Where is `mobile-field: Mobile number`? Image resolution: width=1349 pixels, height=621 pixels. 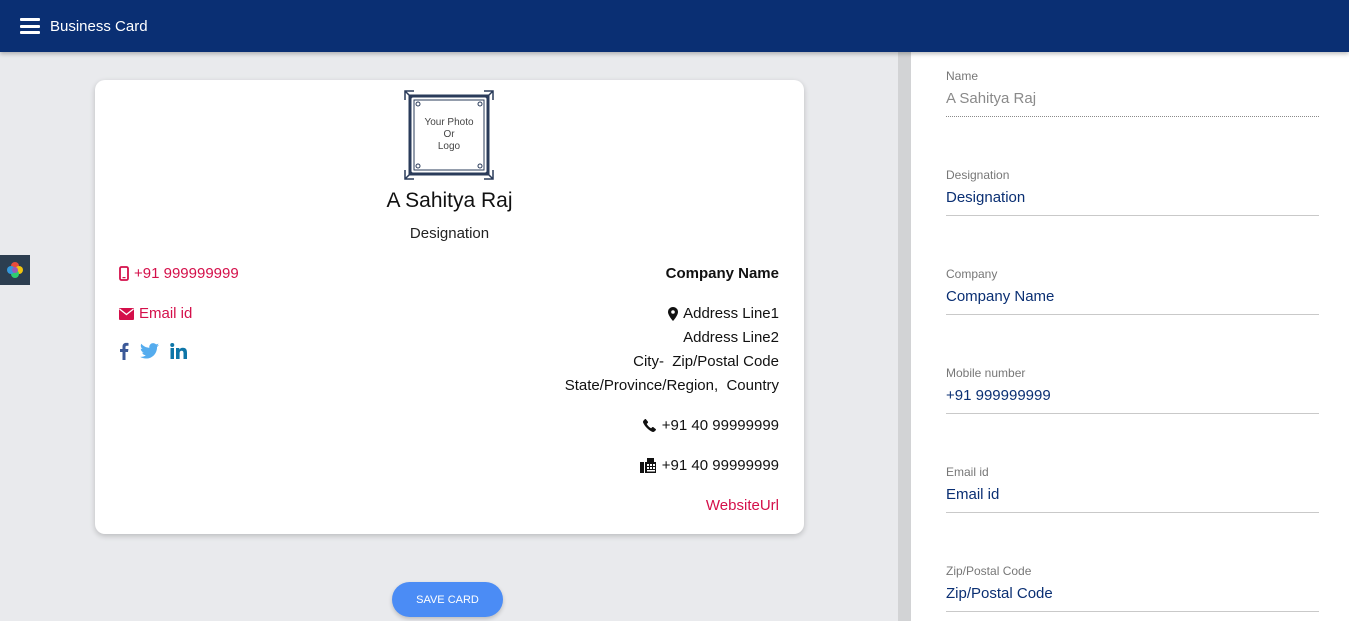 mobile-field: Mobile number is located at coordinates (1132, 391).